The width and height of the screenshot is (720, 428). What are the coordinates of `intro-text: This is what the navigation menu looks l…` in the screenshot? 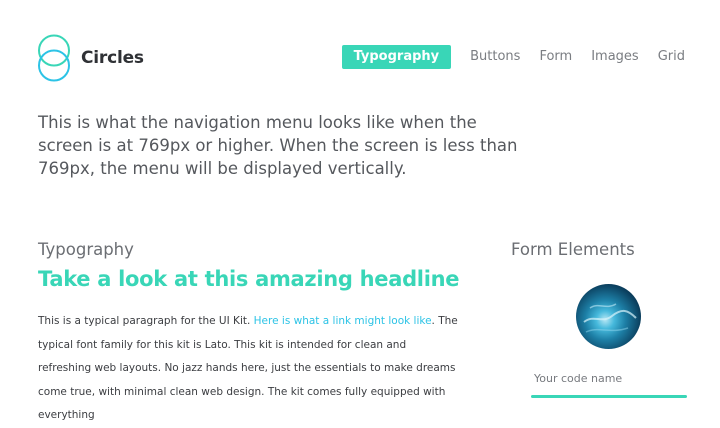 It's located at (278, 145).